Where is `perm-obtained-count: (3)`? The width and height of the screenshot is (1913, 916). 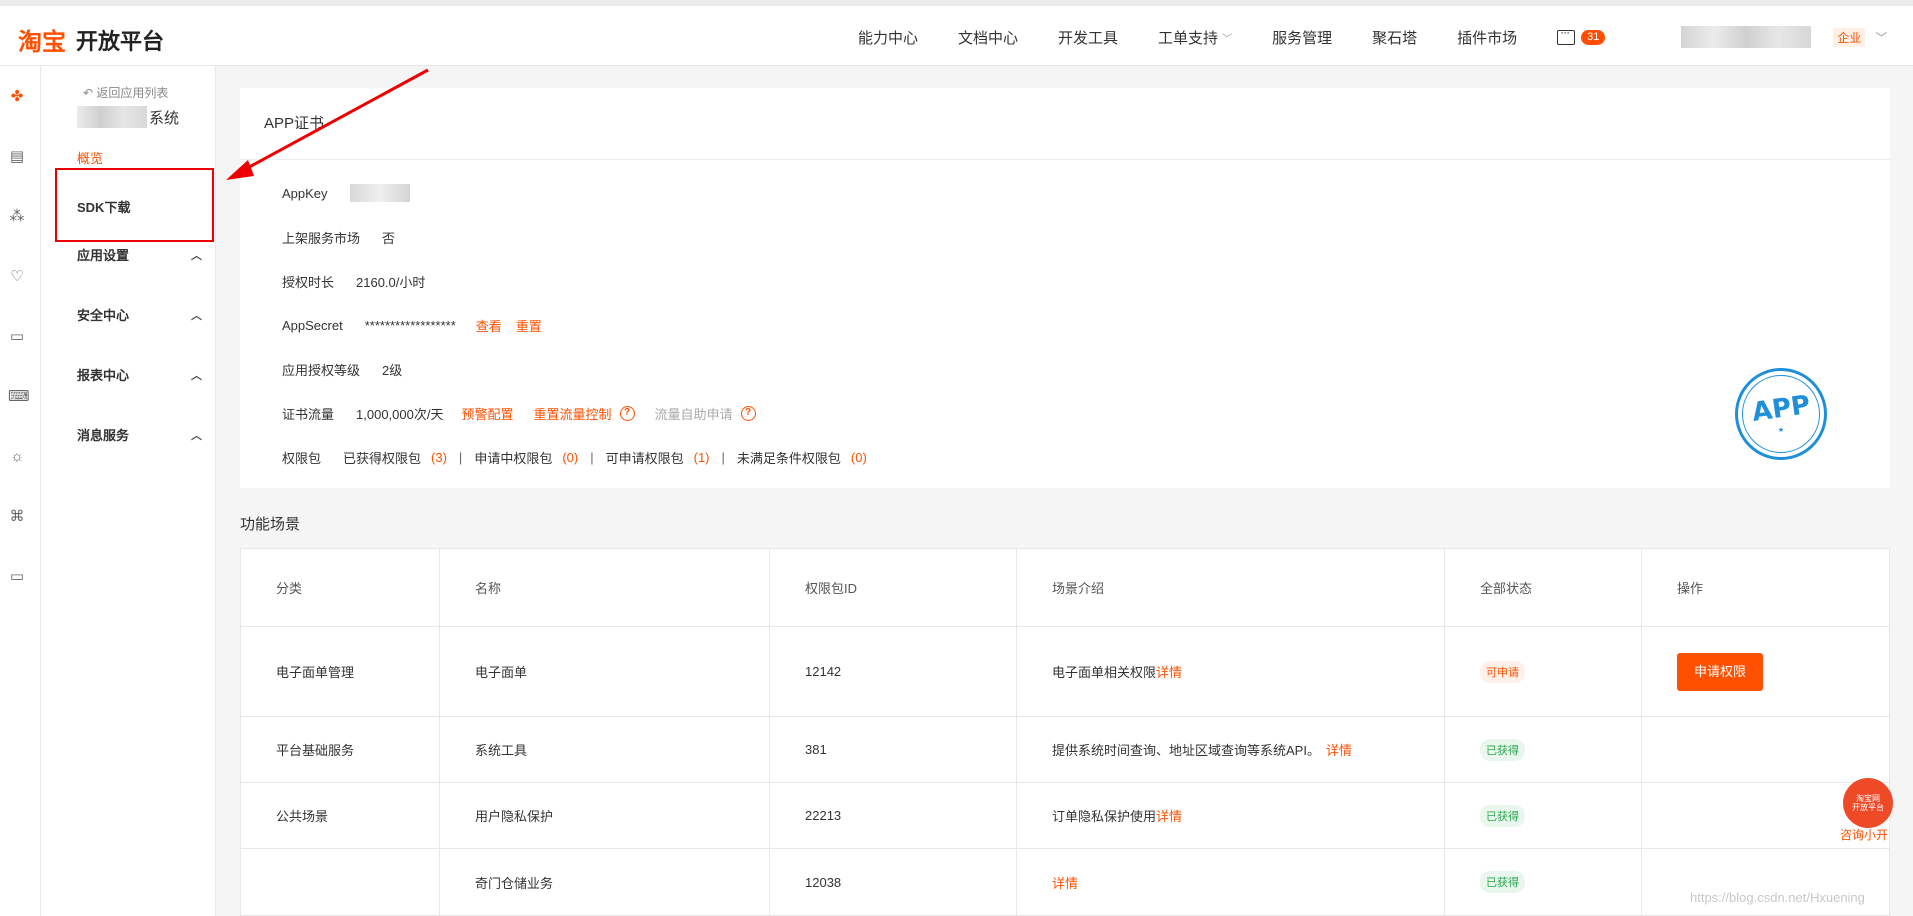
perm-obtained-count: (3) is located at coordinates (439, 457).